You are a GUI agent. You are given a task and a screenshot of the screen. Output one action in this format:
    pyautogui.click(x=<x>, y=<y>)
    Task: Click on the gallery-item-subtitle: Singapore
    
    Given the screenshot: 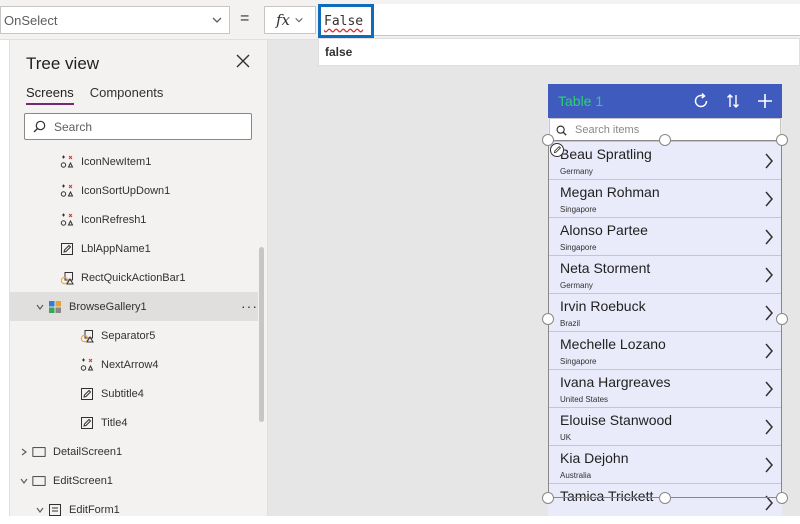 What is the action you would take?
    pyautogui.click(x=578, y=247)
    